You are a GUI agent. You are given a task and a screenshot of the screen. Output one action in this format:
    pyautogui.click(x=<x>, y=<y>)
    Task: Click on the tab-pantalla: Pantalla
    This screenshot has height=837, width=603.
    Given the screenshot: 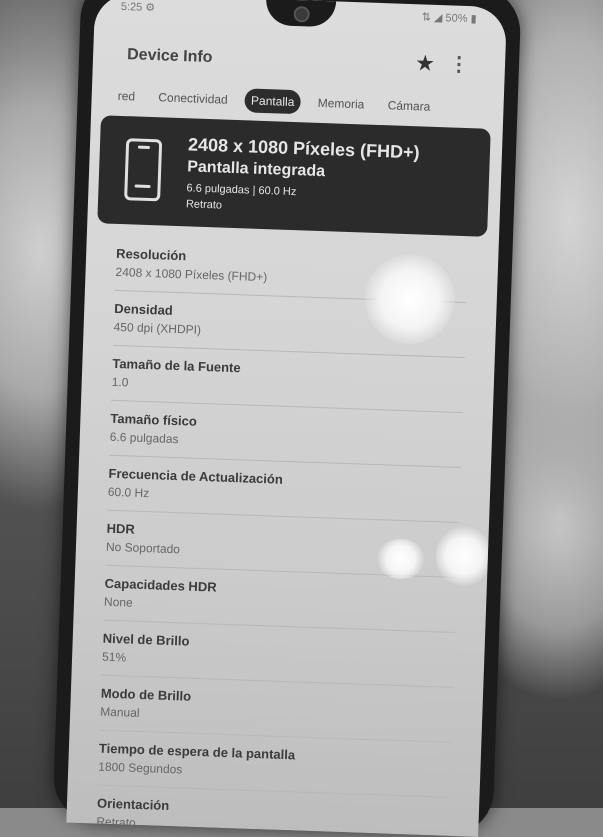 What is the action you would take?
    pyautogui.click(x=272, y=101)
    